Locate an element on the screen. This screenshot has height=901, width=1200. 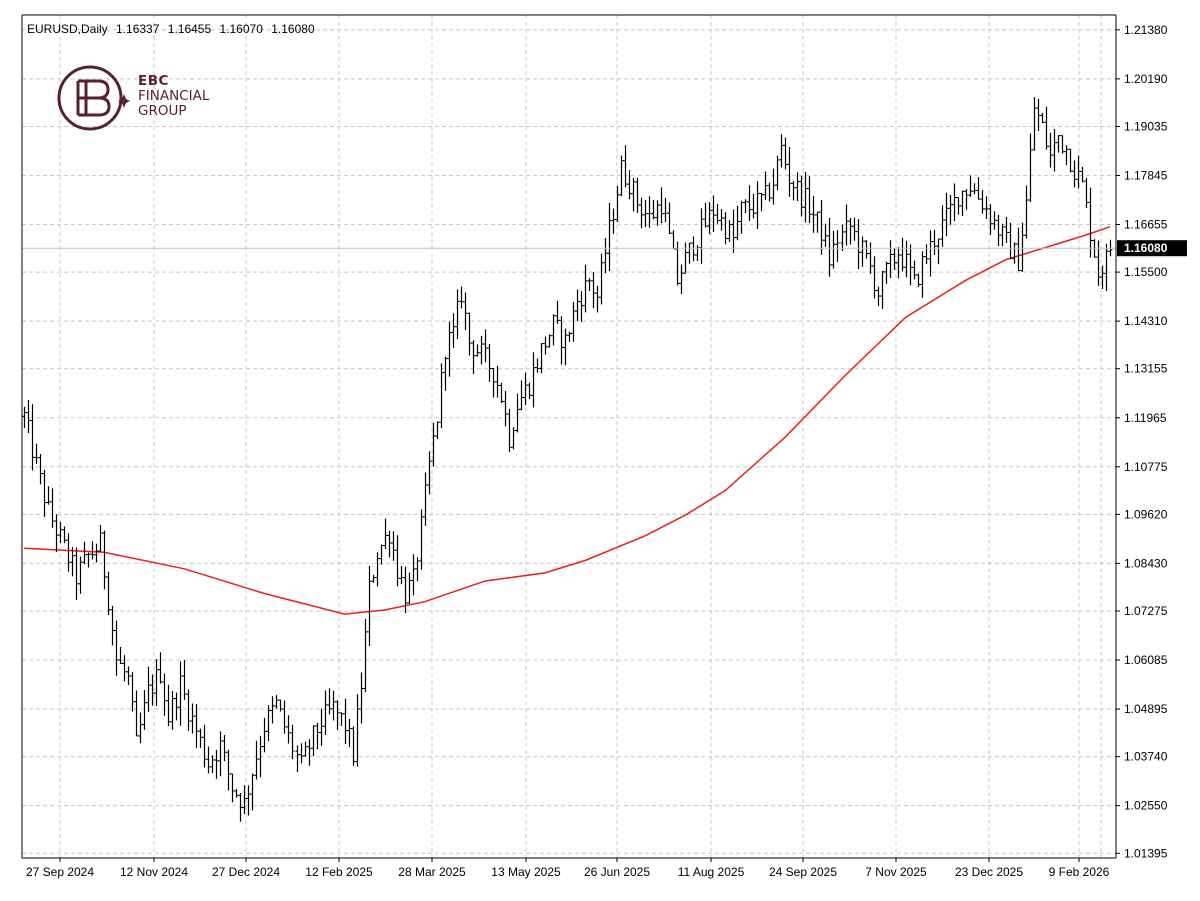
x-tick-label: 28 Mar 2025 is located at coordinates (432, 872).